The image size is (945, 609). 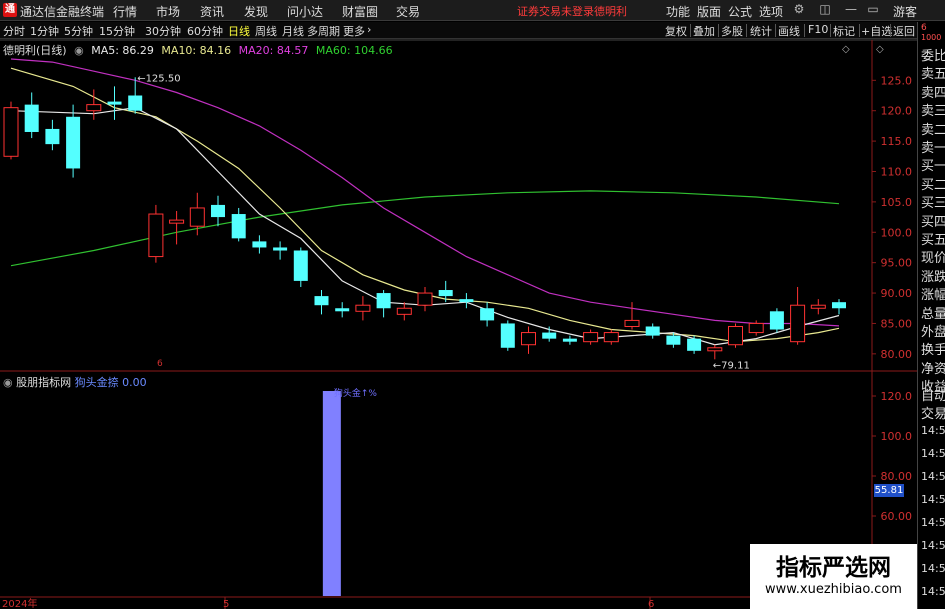 I want to click on price-tick-label: 110.0, so click(x=897, y=171).